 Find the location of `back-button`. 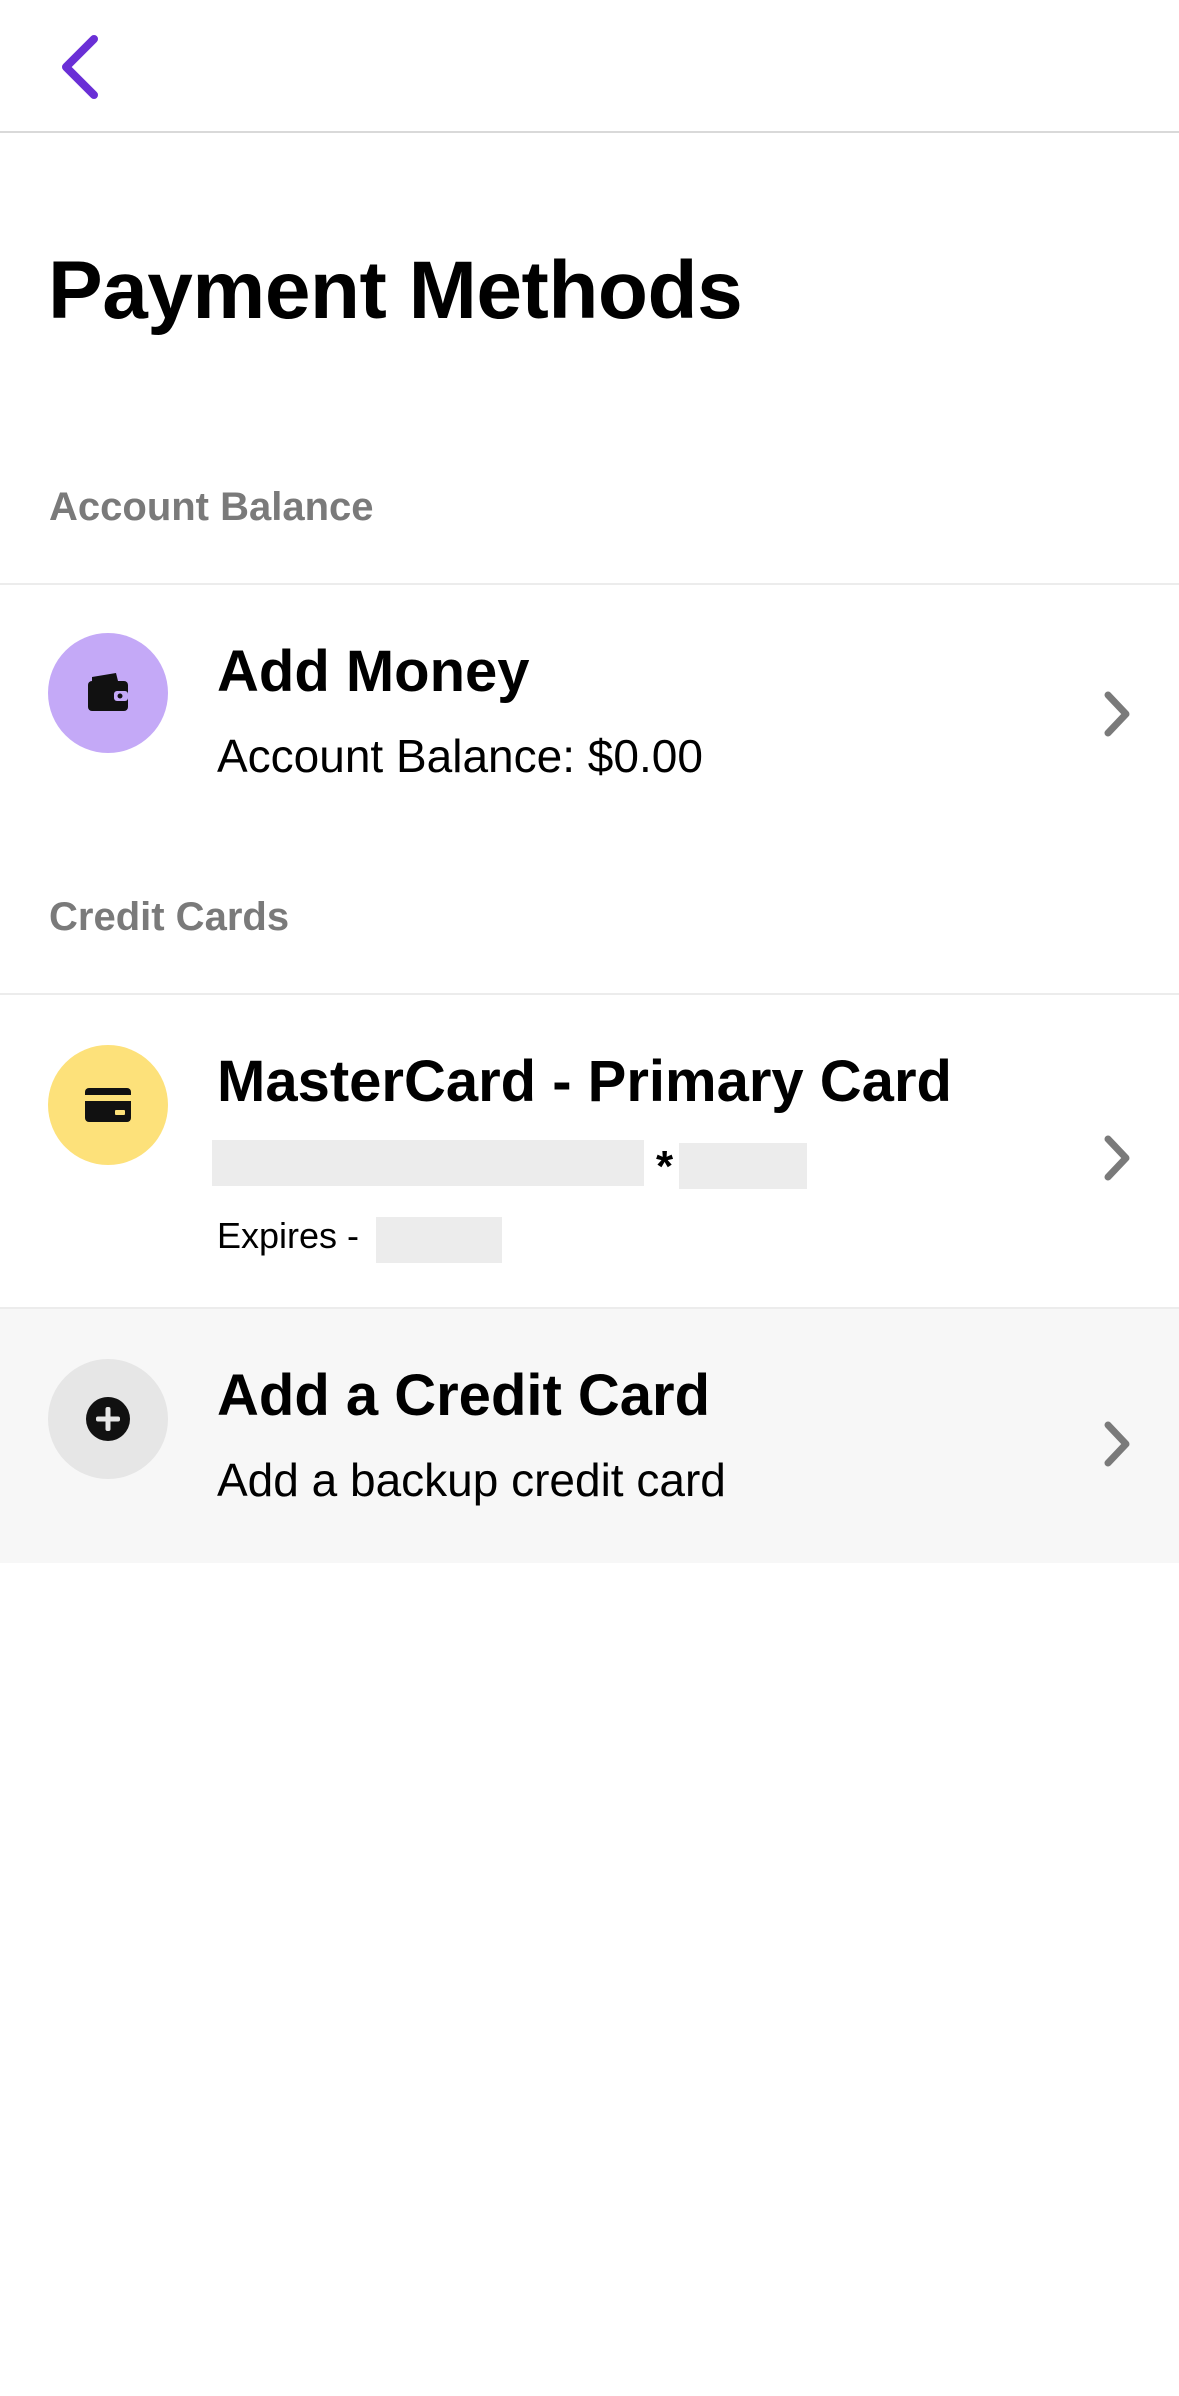

back-button is located at coordinates (80, 67).